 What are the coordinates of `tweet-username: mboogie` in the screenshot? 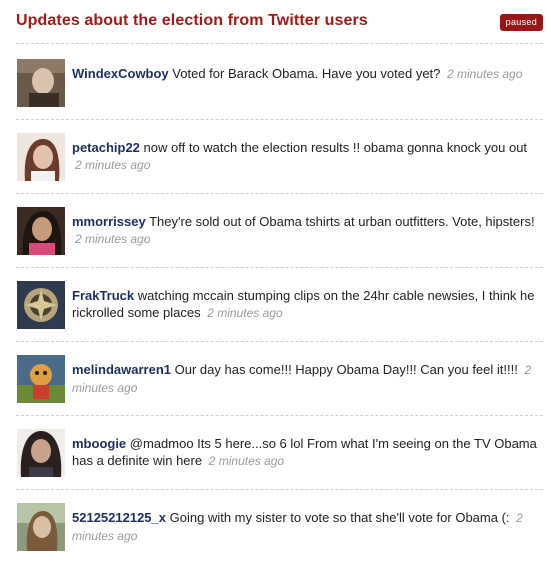 It's located at (99, 443).